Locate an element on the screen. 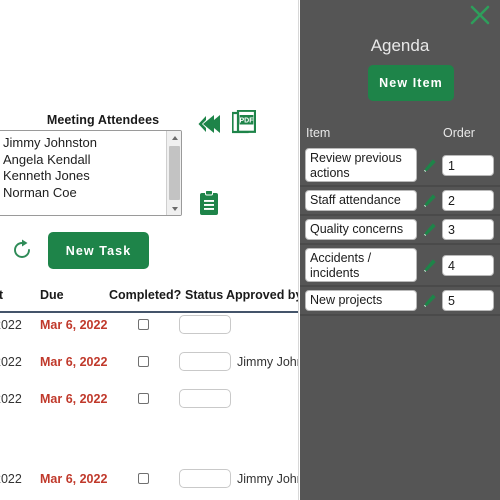 This screenshot has width=500, height=500. scrollbar-thumb is located at coordinates (174, 173).